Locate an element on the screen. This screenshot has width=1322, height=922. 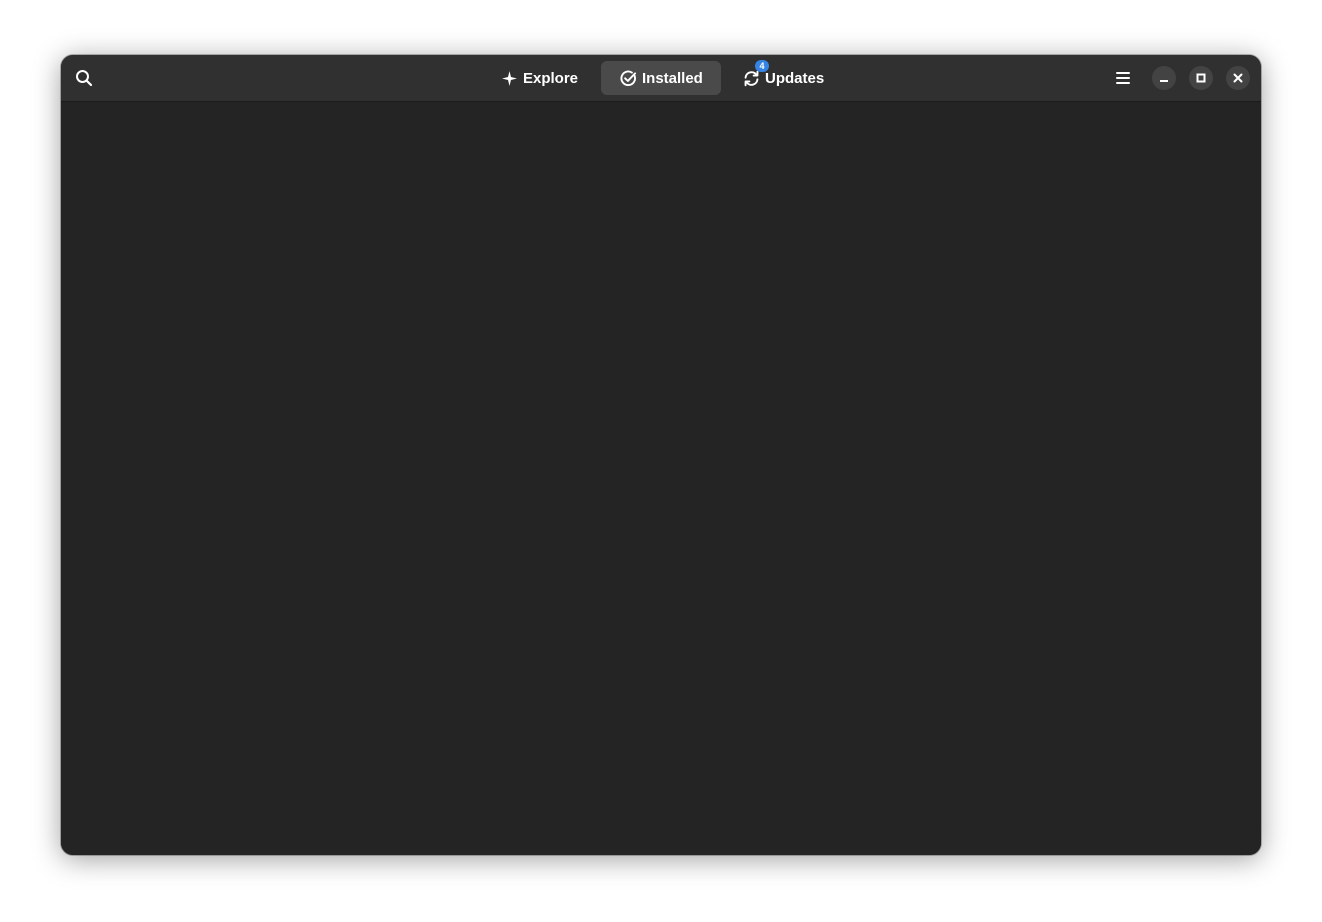
minimize-button is located at coordinates (1164, 78).